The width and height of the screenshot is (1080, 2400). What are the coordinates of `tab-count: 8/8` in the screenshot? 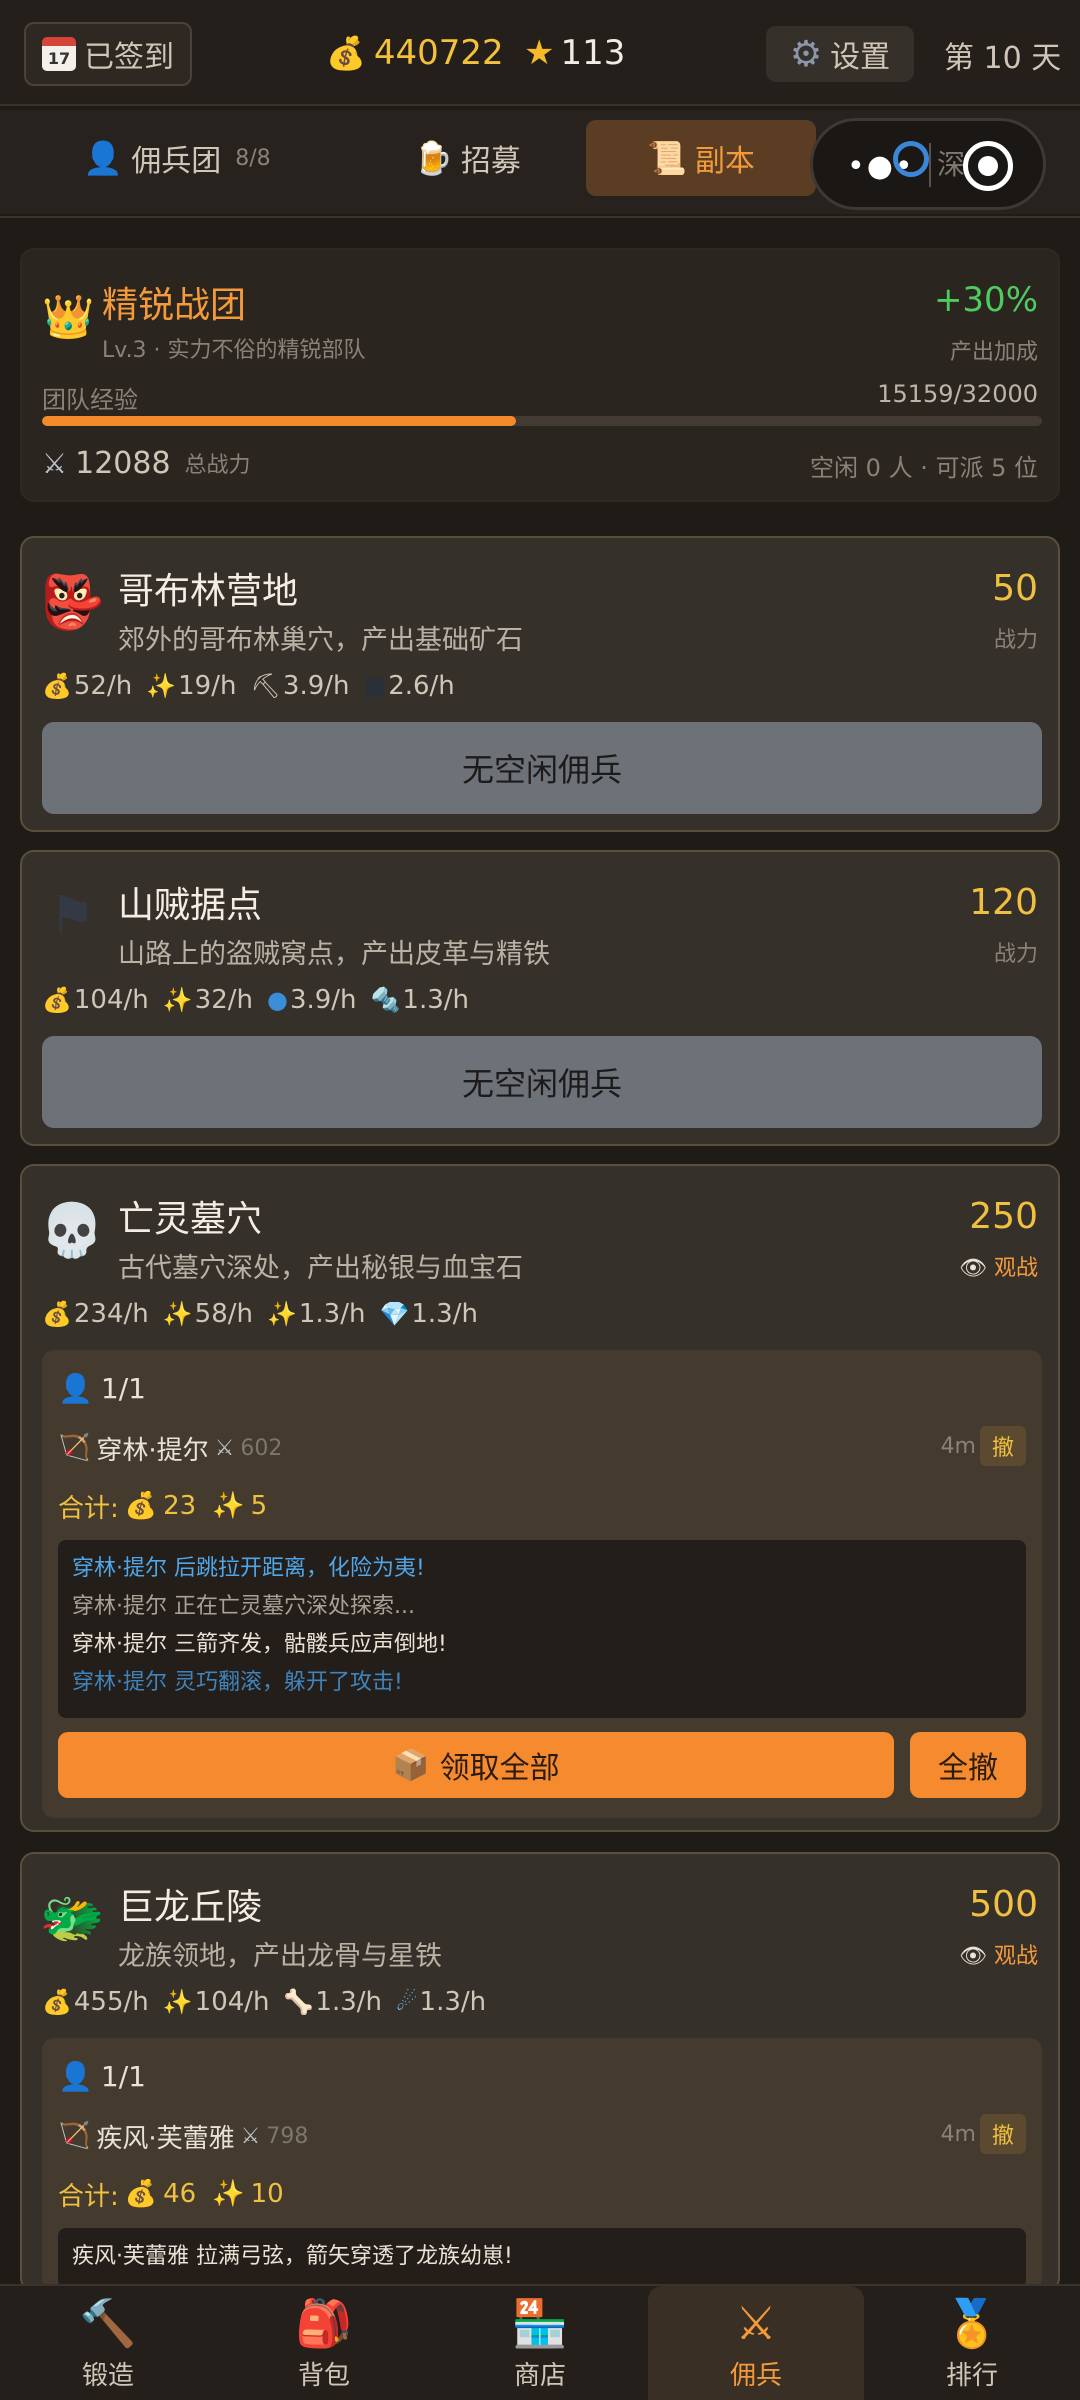 It's located at (253, 158).